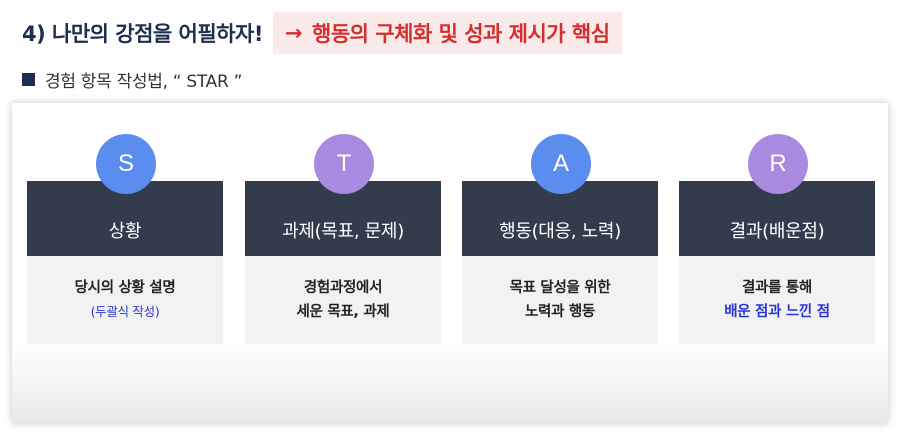 Image resolution: width=900 pixels, height=432 pixels. What do you see at coordinates (560, 300) in the screenshot?
I see `card-body: 목표 달성을 위한 노력과 행동` at bounding box center [560, 300].